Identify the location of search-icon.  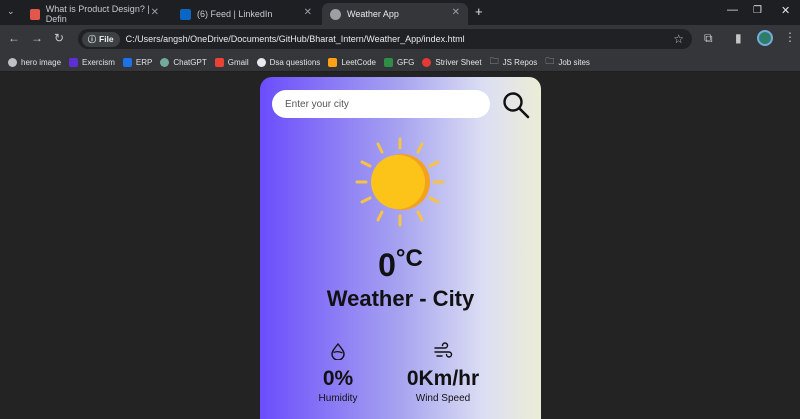
(516, 105).